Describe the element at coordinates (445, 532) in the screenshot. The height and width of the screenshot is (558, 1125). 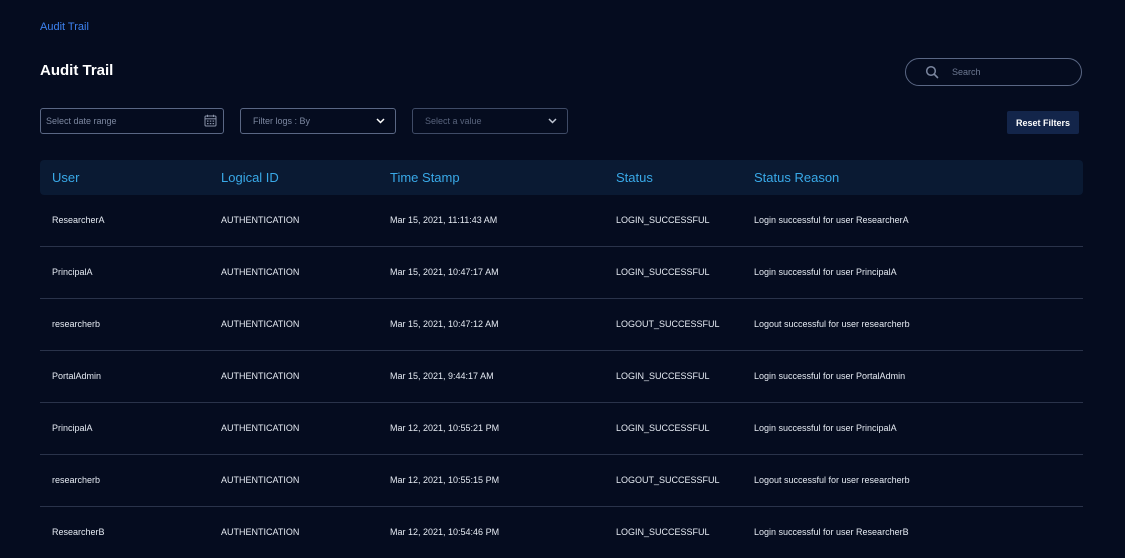
I see `cell-timestamp: Mar 12, 2021, 10:54:46 PM` at that location.